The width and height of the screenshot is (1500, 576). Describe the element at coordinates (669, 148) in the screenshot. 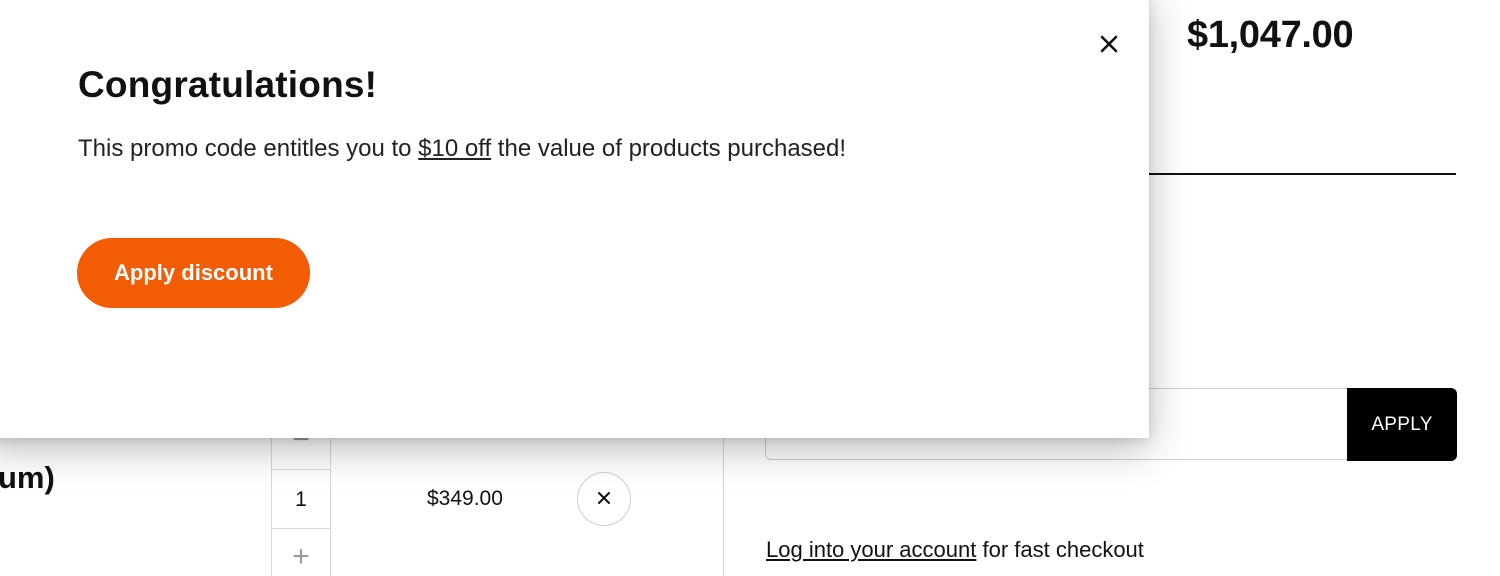

I see `message-after: the value of products purchased!` at that location.